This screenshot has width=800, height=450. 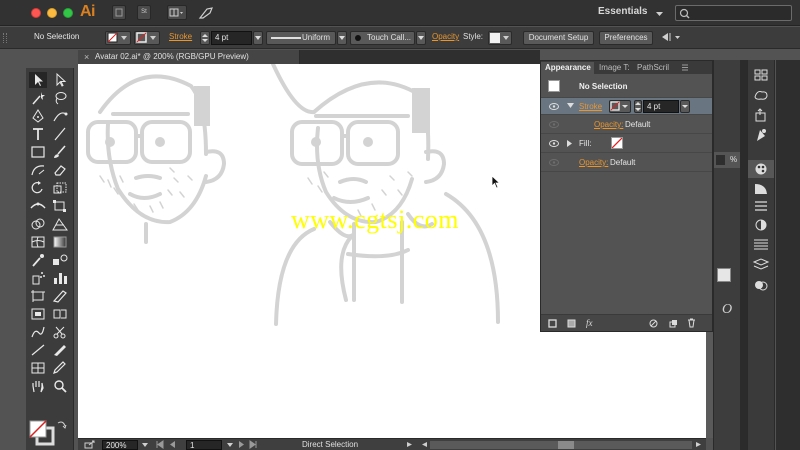 What do you see at coordinates (38, 332) in the screenshot?
I see `puppet-warp-tool-icon` at bounding box center [38, 332].